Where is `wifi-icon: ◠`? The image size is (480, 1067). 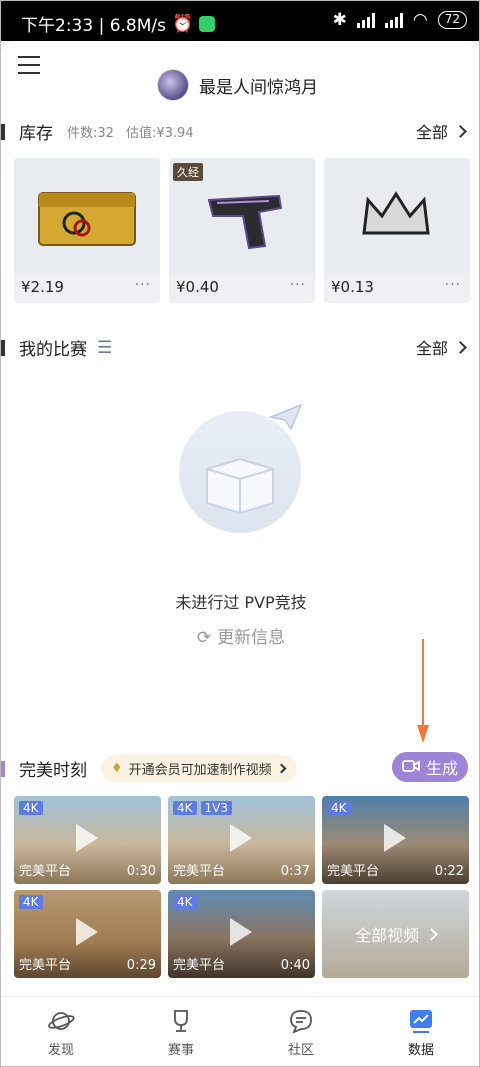
wifi-icon: ◠ is located at coordinates (420, 20).